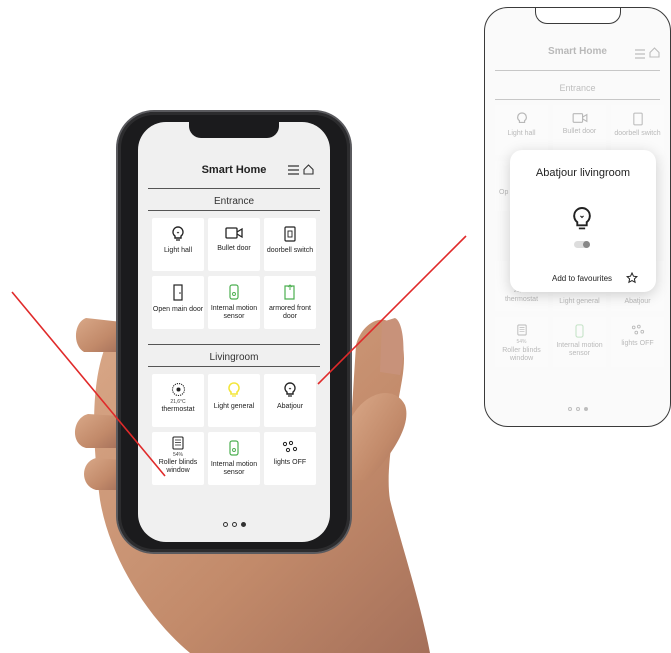 This screenshot has height=653, width=671. Describe the element at coordinates (234, 429) in the screenshot. I see `livingroom-grid: 21,6°C thermostat Light general Abatjour` at that location.